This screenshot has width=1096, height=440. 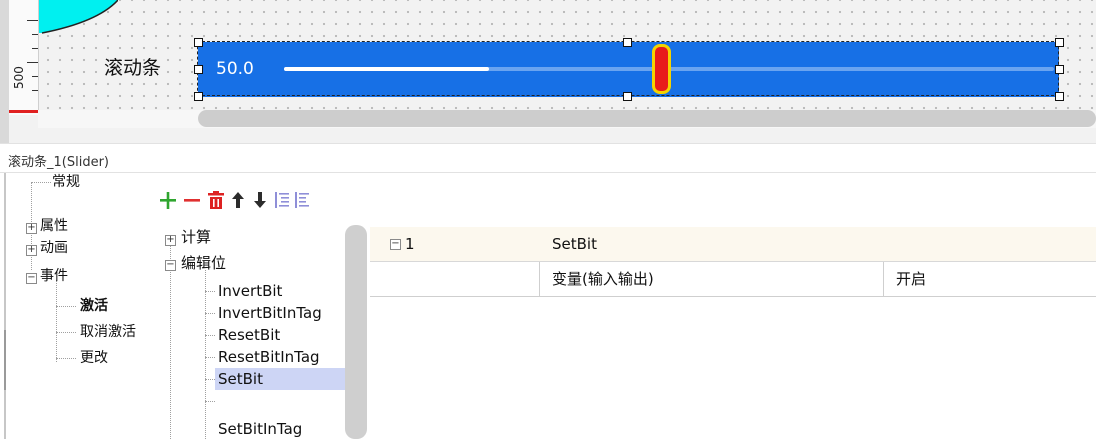 What do you see at coordinates (78, 17) in the screenshot?
I see `cyan-shape` at bounding box center [78, 17].